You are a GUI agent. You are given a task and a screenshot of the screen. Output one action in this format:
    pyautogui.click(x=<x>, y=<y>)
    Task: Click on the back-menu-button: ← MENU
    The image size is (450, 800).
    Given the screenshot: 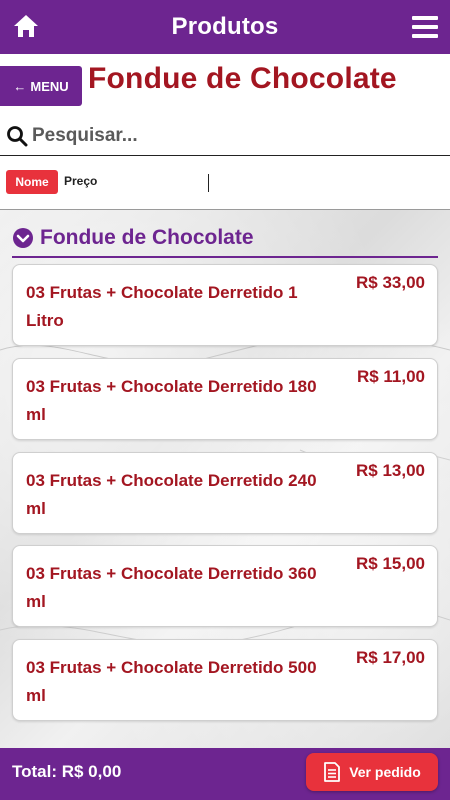 What is the action you would take?
    pyautogui.click(x=41, y=86)
    